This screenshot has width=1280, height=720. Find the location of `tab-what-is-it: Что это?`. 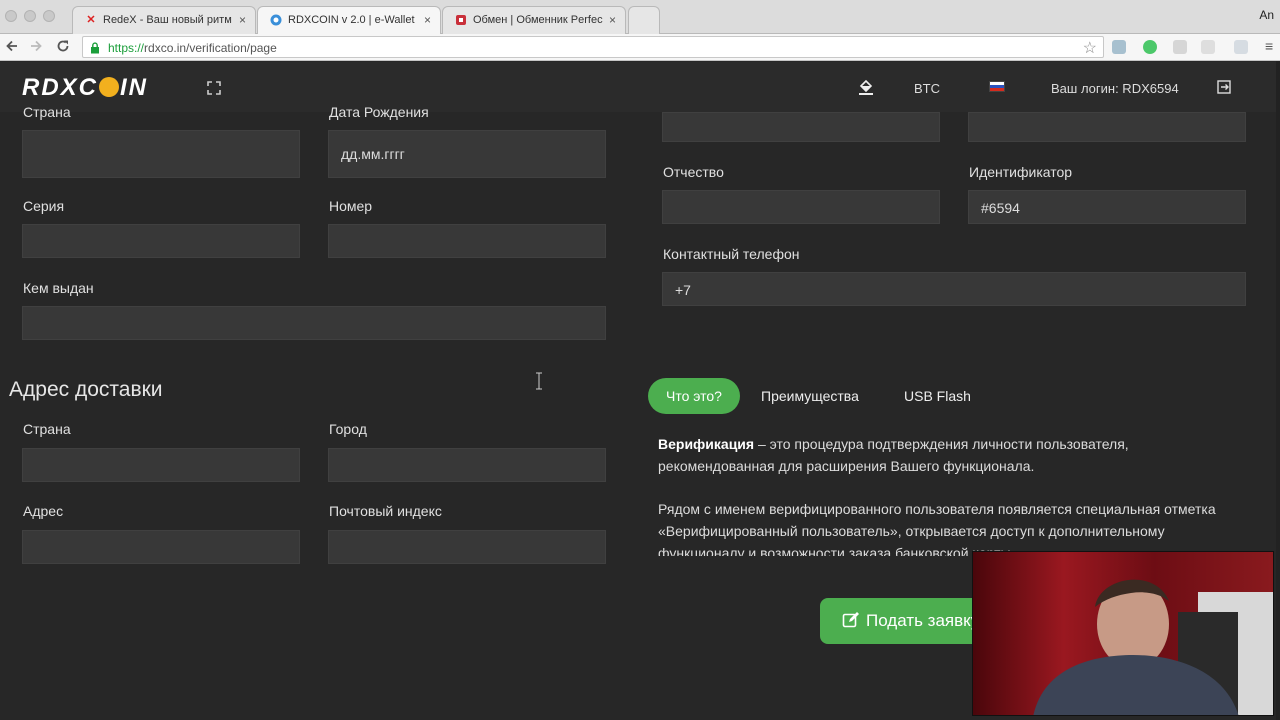

tab-what-is-it: Что это? is located at coordinates (694, 396).